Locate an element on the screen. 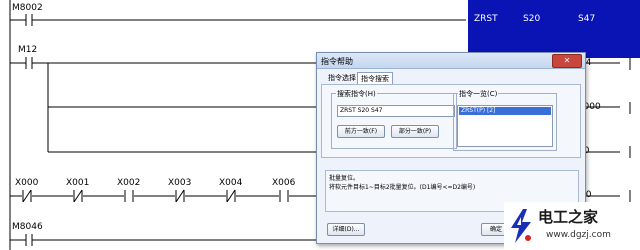 The height and width of the screenshot is (250, 640). instruction-listbox: ZRST(P) [2] is located at coordinates (505, 126).